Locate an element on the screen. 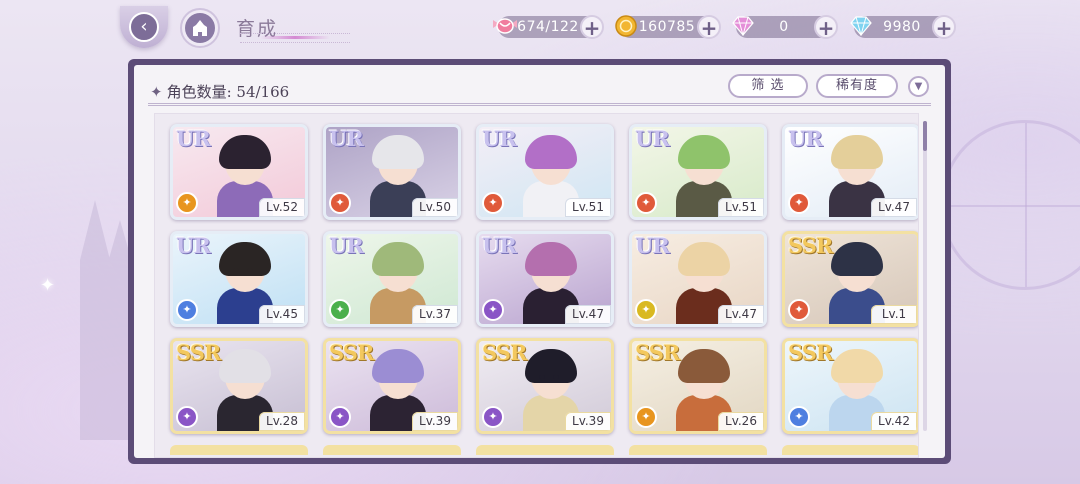 This screenshot has height=484, width=1080. character-card: UR ✦ Lv.52 is located at coordinates (239, 172).